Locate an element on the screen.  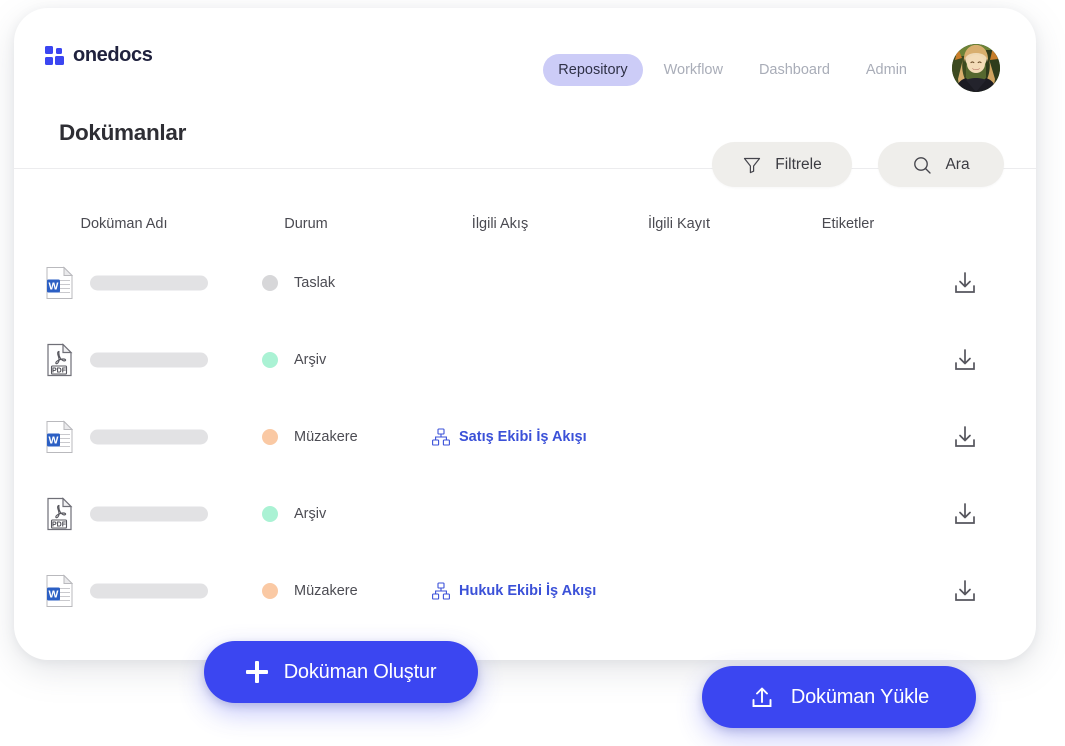
search-button-label: Ara is located at coordinates (957, 164).